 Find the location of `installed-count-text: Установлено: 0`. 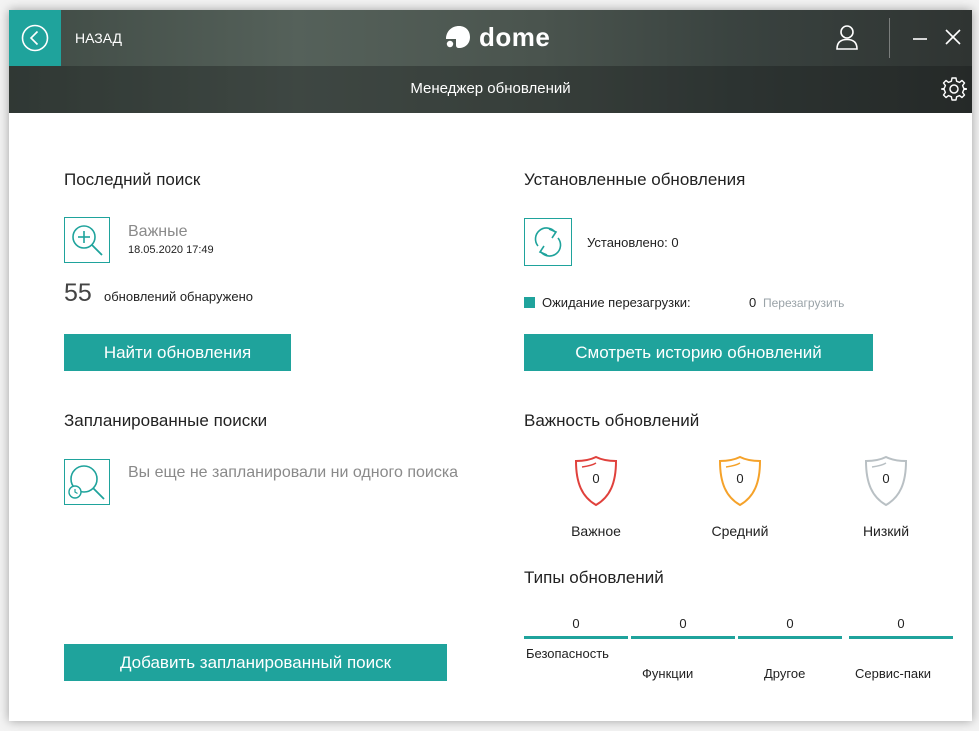

installed-count-text: Установлено: 0 is located at coordinates (633, 242).